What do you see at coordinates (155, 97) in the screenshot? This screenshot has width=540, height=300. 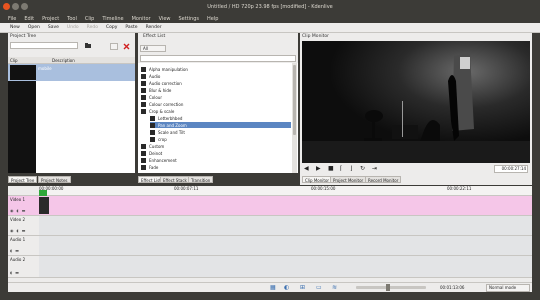 I see `effect-item-label: Colour` at bounding box center [155, 97].